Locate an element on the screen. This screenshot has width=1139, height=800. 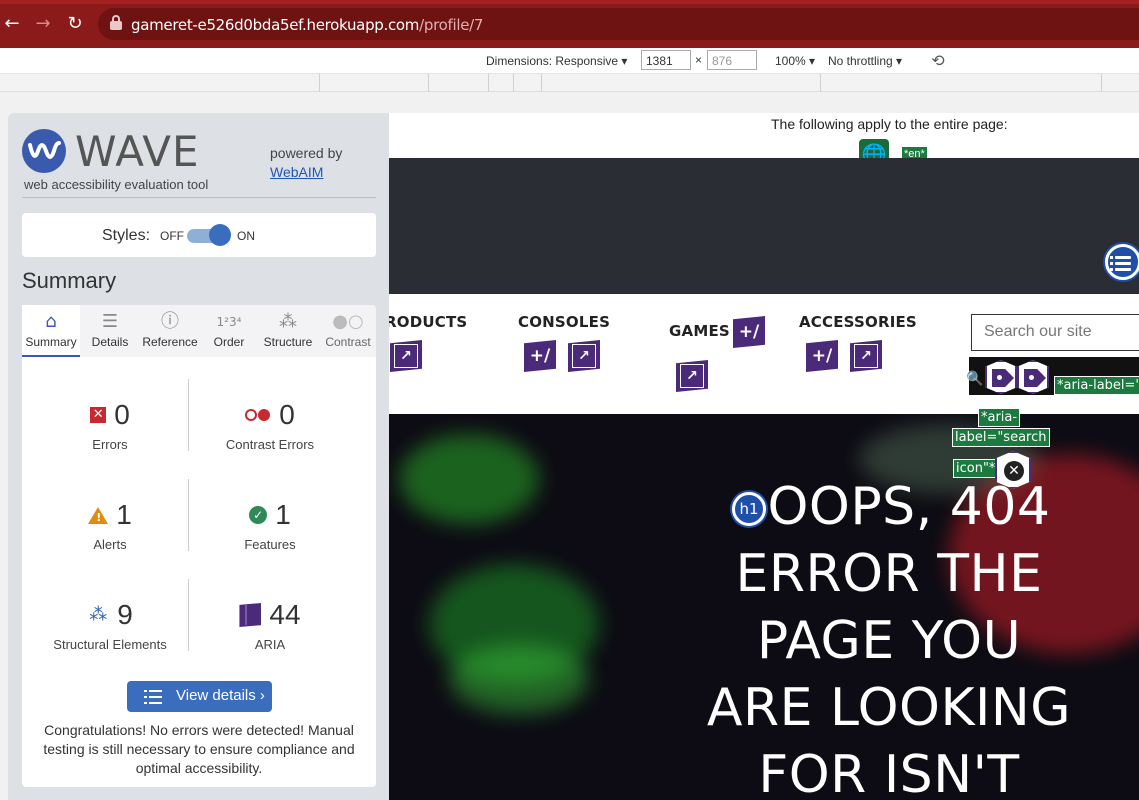
lock-icon is located at coordinates (116, 23).